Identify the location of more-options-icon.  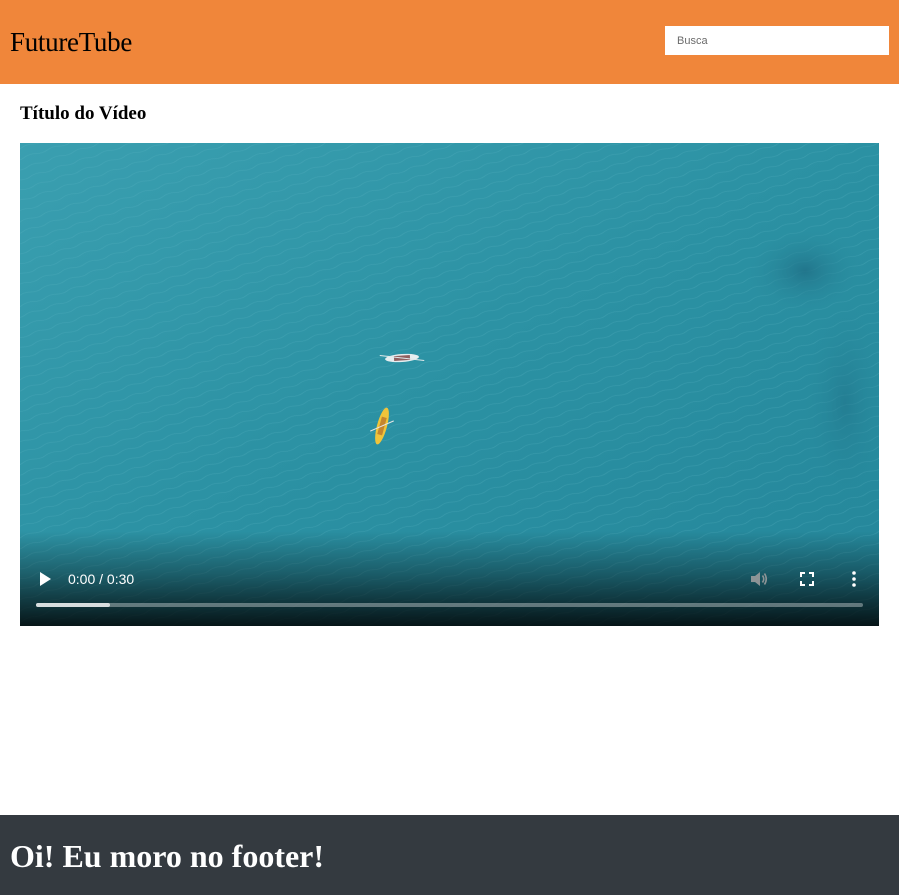
(854, 579).